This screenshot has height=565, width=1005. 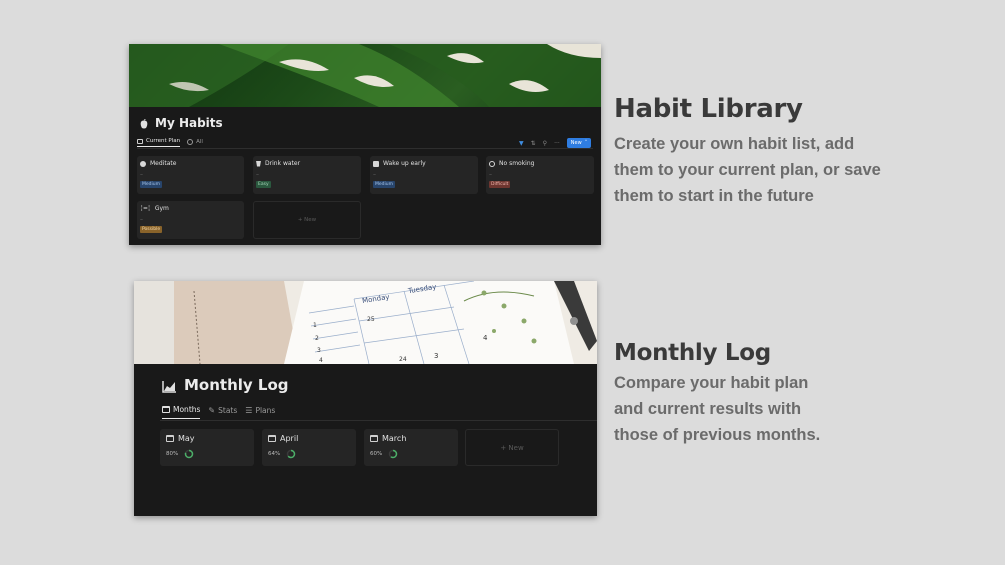 I want to click on apple-icon, so click(x=144, y=123).